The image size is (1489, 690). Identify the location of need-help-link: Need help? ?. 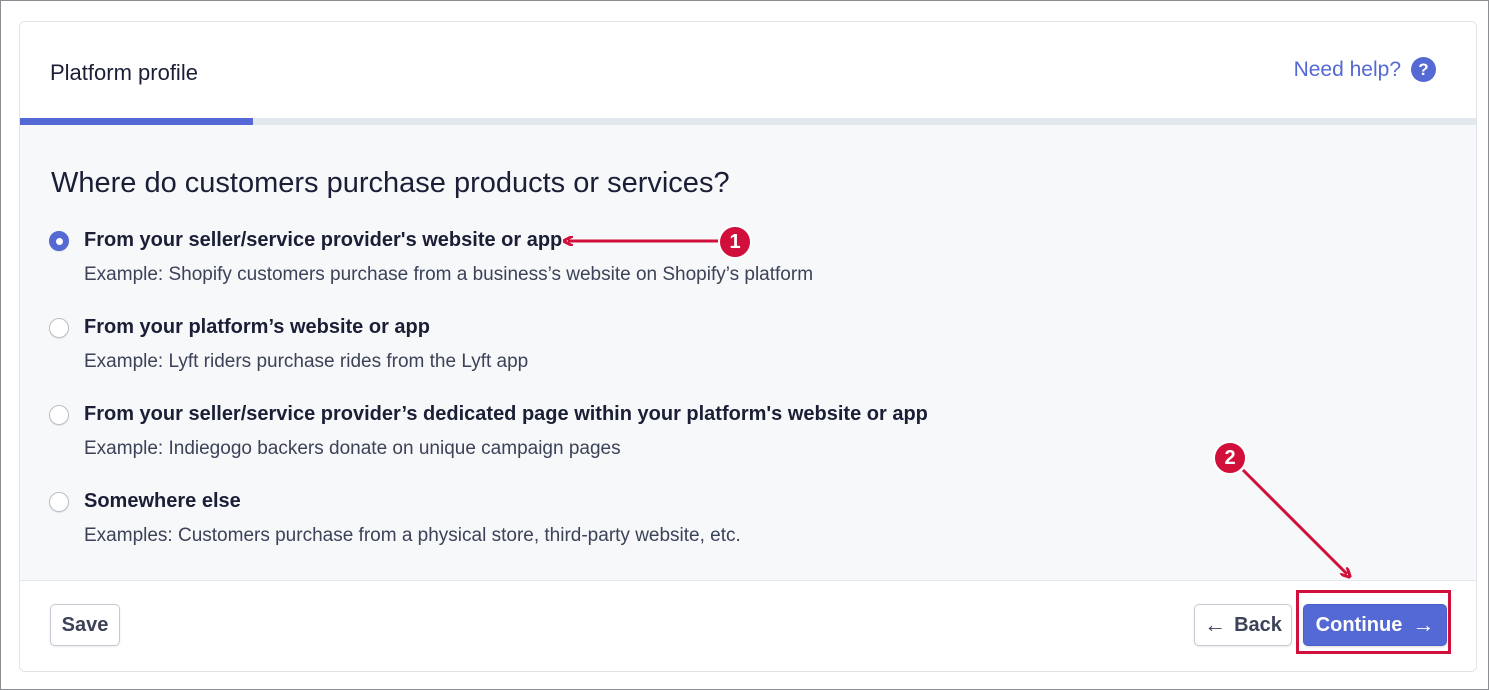
(1365, 69).